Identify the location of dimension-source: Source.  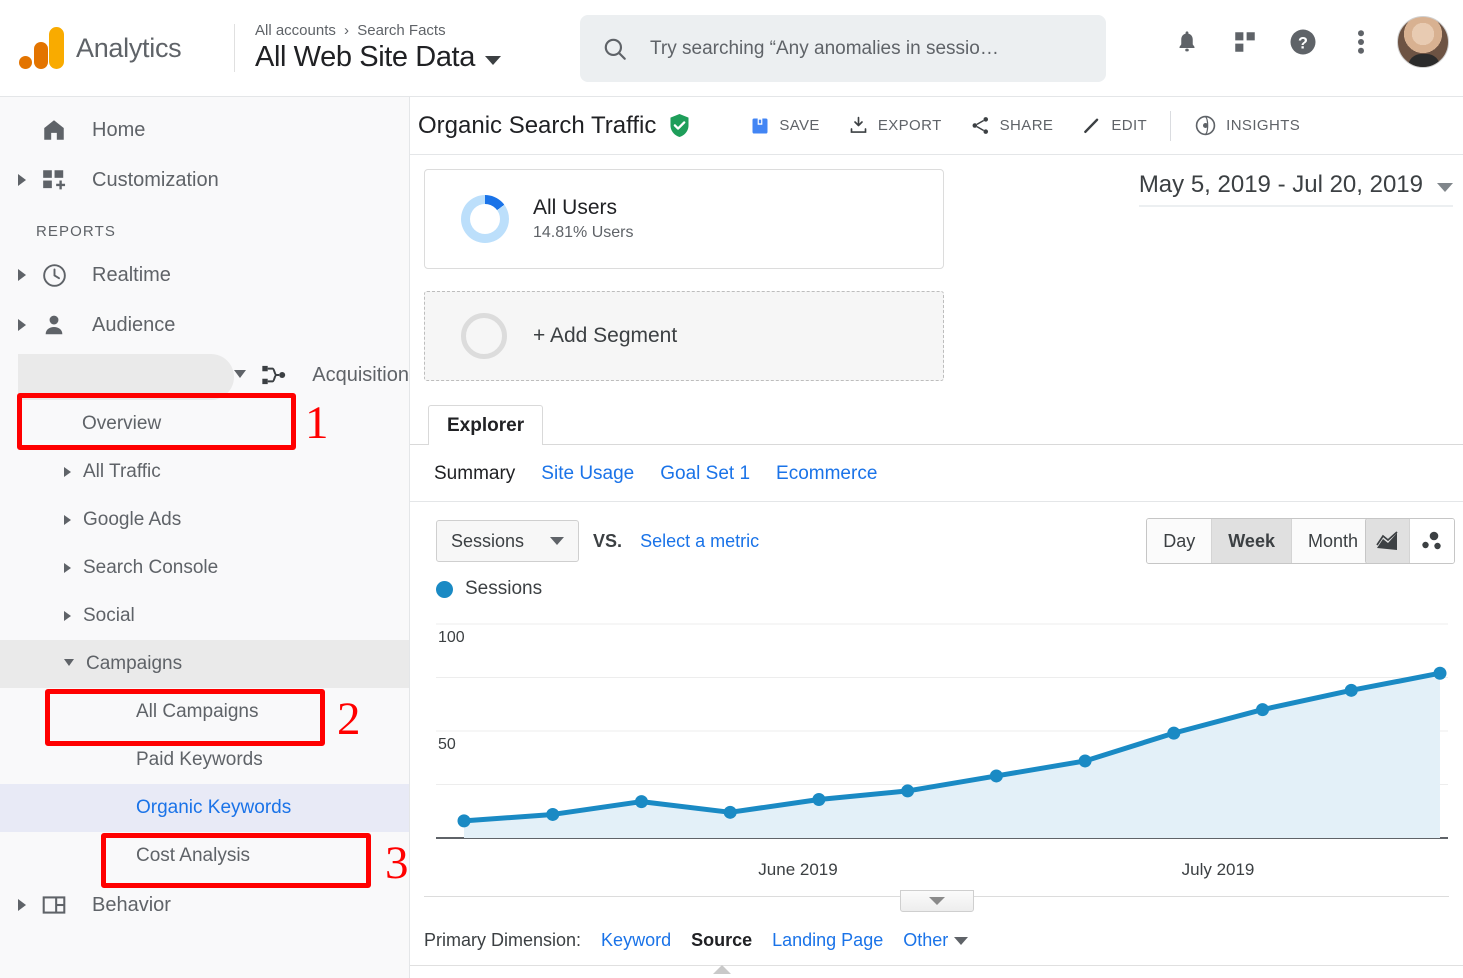
(721, 940).